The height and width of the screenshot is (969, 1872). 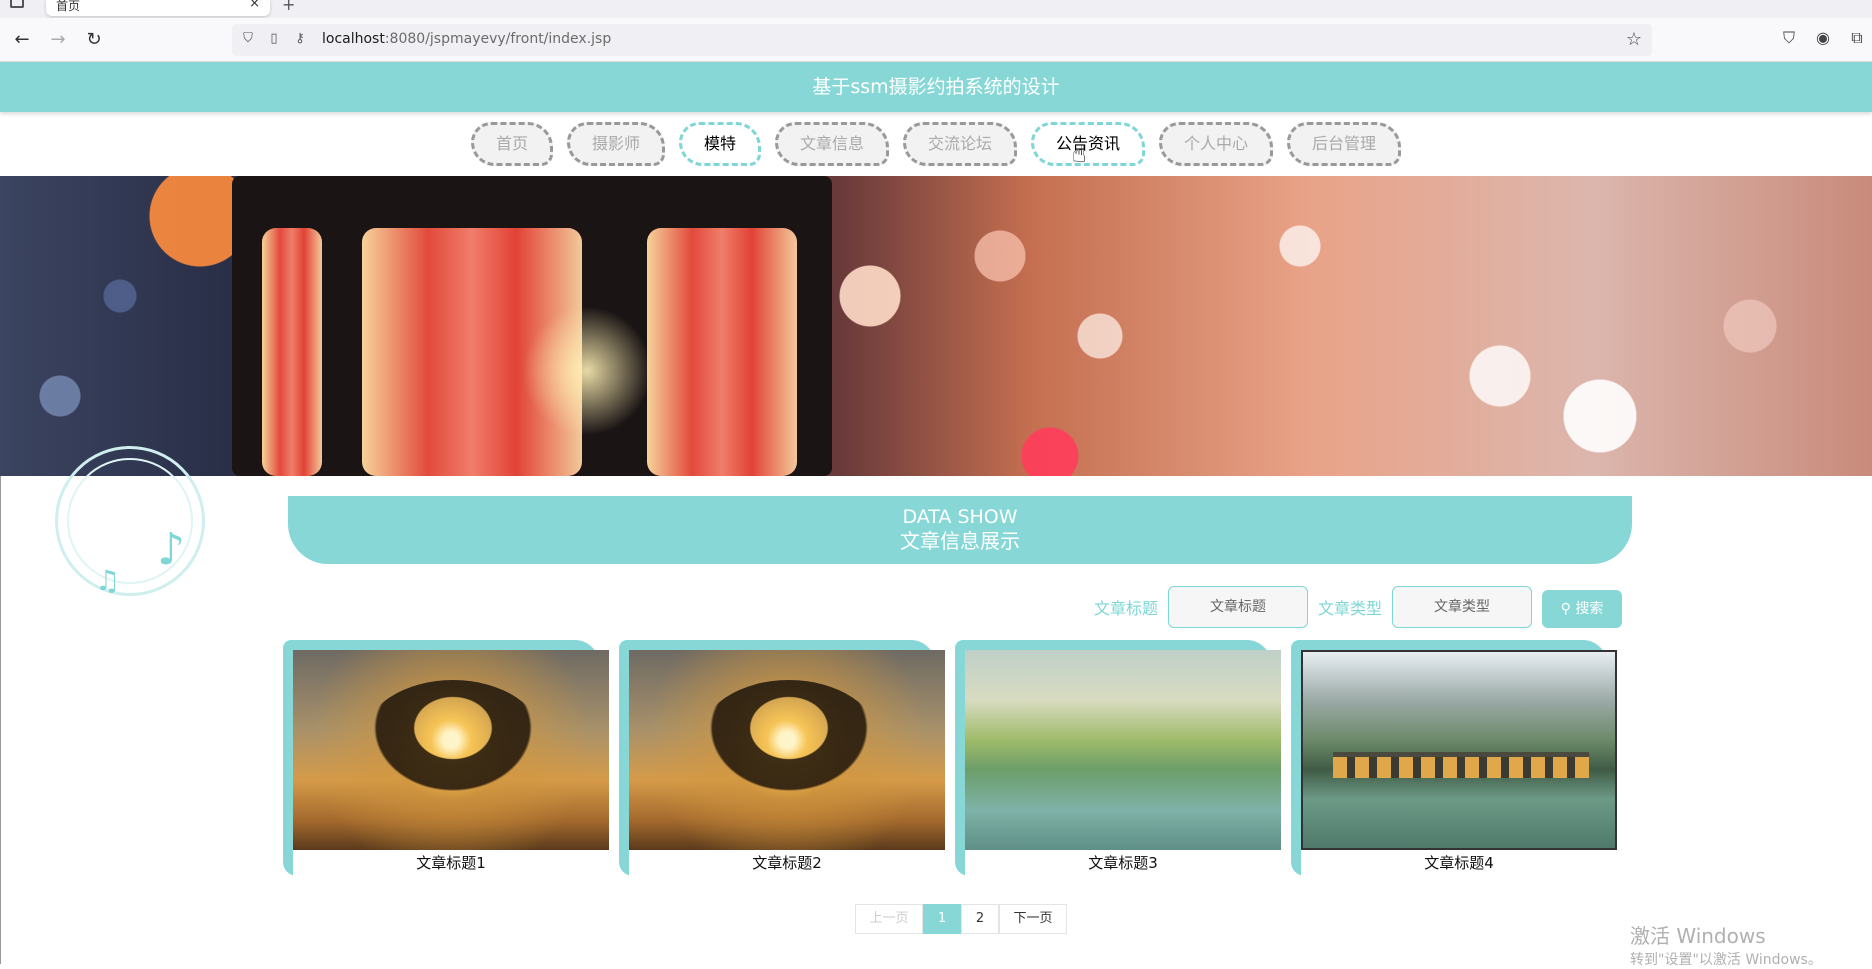 What do you see at coordinates (787, 862) in the screenshot?
I see `article-title: 文章标题2` at bounding box center [787, 862].